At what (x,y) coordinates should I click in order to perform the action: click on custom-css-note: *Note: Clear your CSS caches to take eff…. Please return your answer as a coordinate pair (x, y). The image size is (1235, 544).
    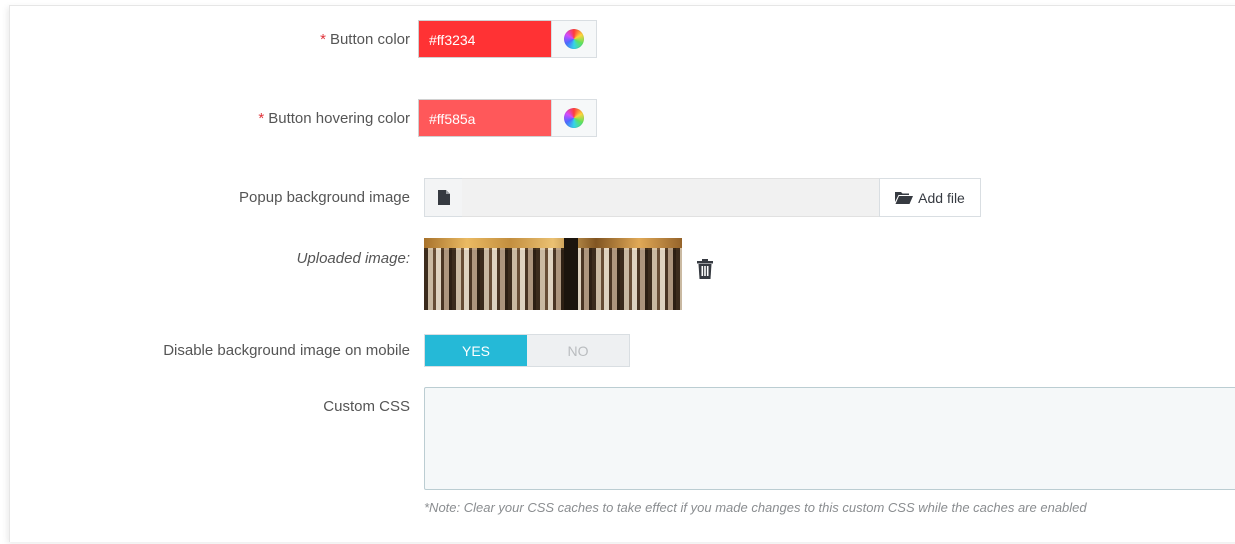
    Looking at the image, I should click on (755, 507).